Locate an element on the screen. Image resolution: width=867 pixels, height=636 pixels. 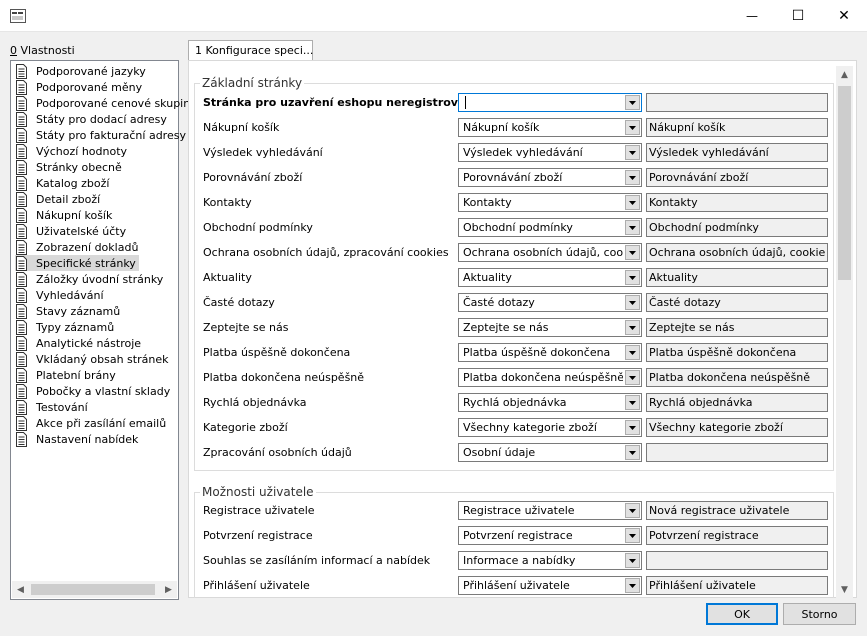
page-select: Nákupní košík is located at coordinates (550, 127).